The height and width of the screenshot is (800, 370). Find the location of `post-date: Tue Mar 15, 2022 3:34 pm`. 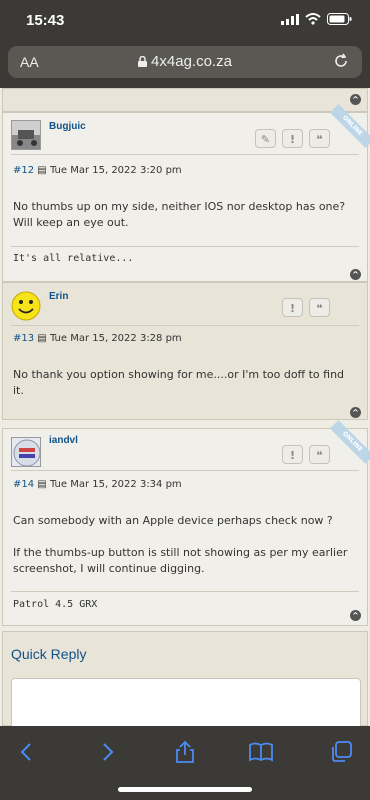

post-date: Tue Mar 15, 2022 3:34 pm is located at coordinates (115, 484).